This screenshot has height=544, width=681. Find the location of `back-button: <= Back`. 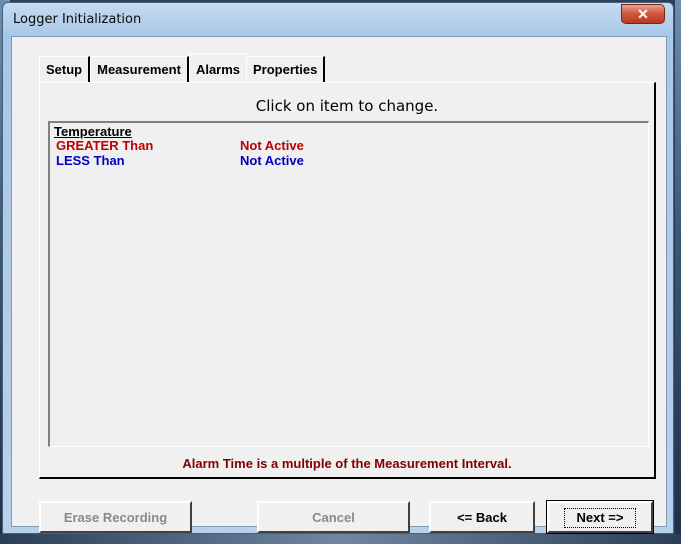

back-button: <= Back is located at coordinates (482, 517).